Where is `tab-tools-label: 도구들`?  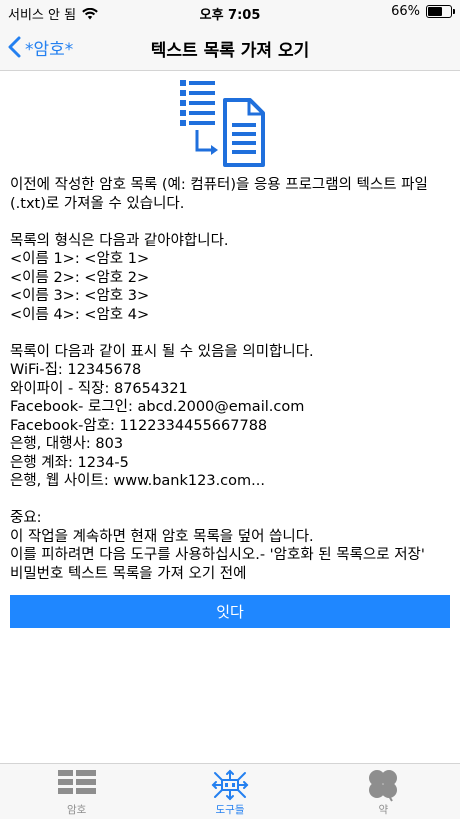
tab-tools-label: 도구들 is located at coordinates (230, 810).